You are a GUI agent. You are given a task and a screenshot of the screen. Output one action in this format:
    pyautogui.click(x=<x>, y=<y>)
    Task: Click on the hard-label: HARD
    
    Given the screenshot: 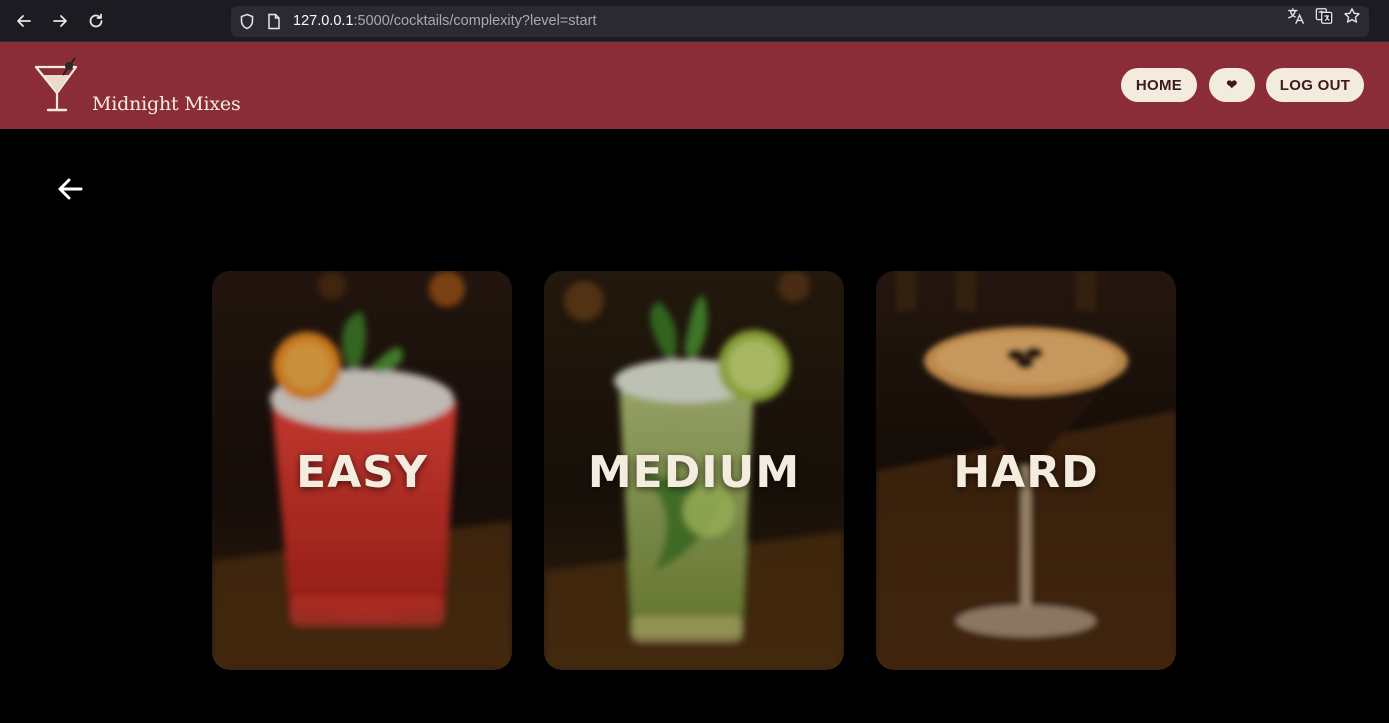 What is the action you would take?
    pyautogui.click(x=1026, y=472)
    